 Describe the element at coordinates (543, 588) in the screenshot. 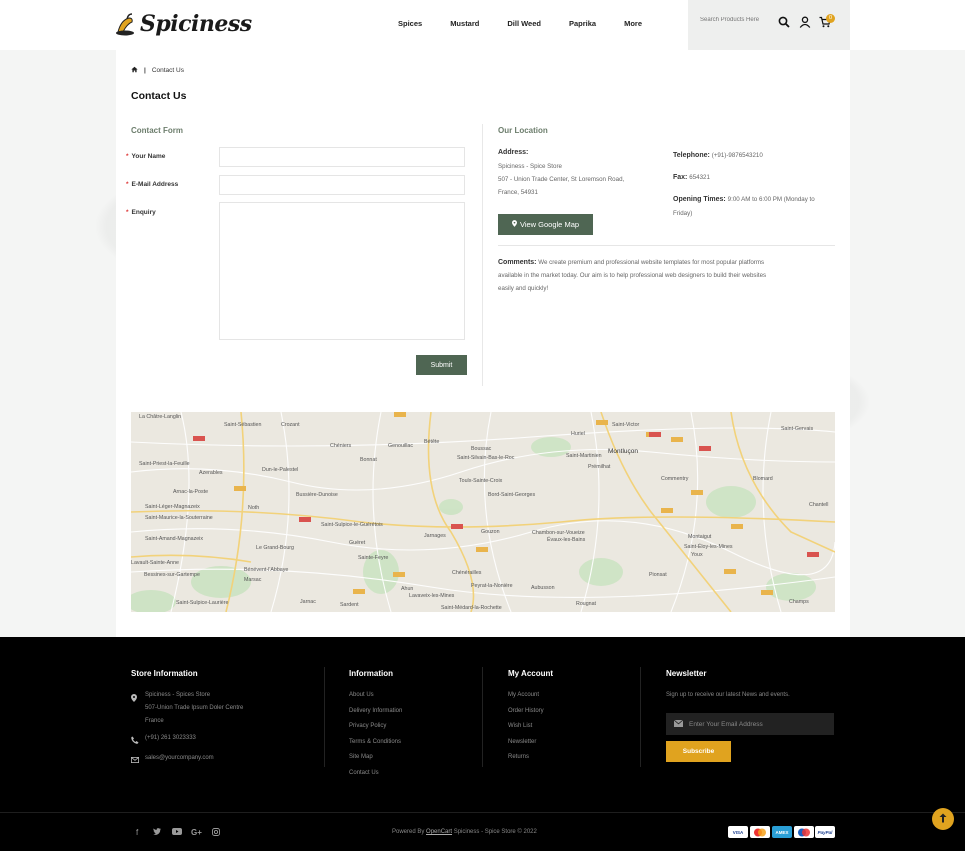

I see `map-city-label: Aubusson` at that location.